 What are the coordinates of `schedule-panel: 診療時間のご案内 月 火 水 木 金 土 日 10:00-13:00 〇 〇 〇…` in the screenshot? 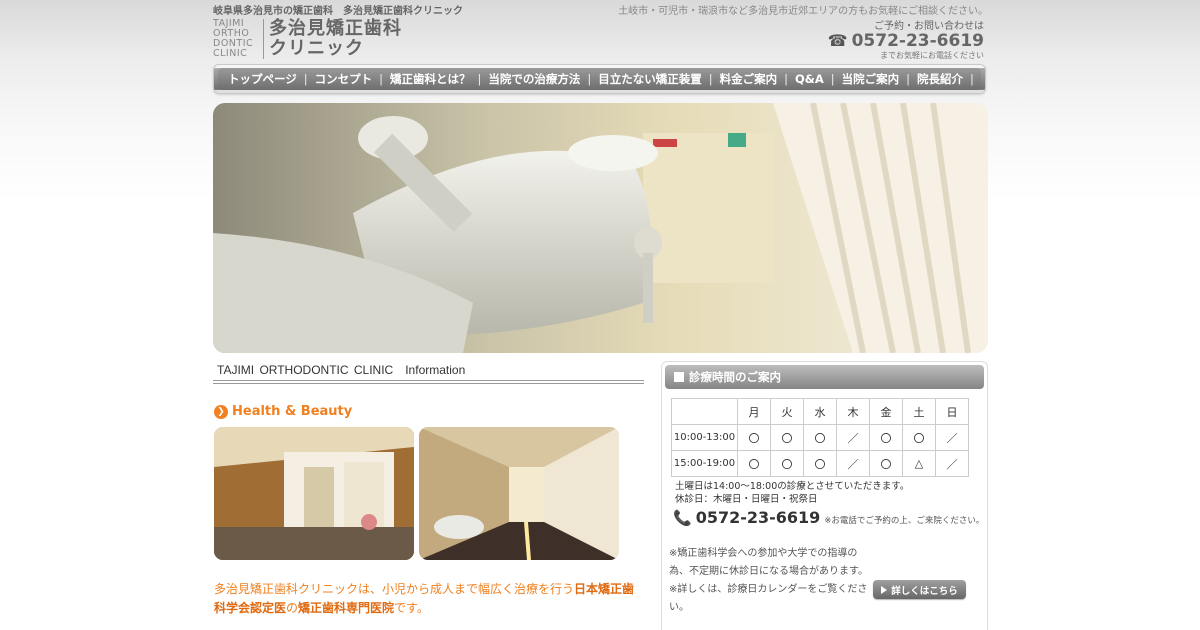 It's located at (824, 495).